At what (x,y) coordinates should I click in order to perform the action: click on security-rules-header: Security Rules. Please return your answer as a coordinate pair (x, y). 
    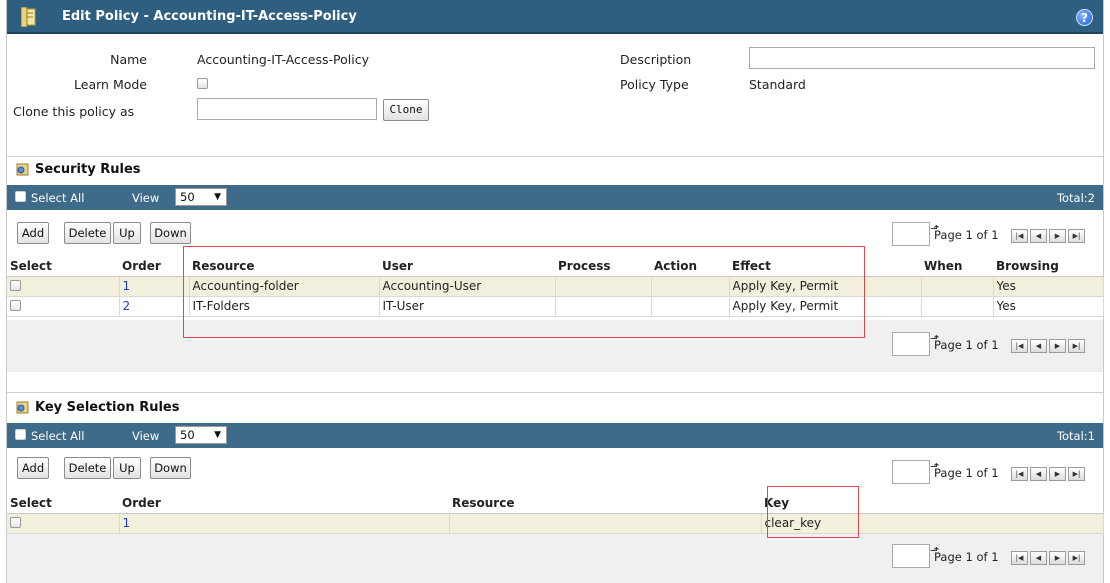
    Looking at the image, I should click on (555, 170).